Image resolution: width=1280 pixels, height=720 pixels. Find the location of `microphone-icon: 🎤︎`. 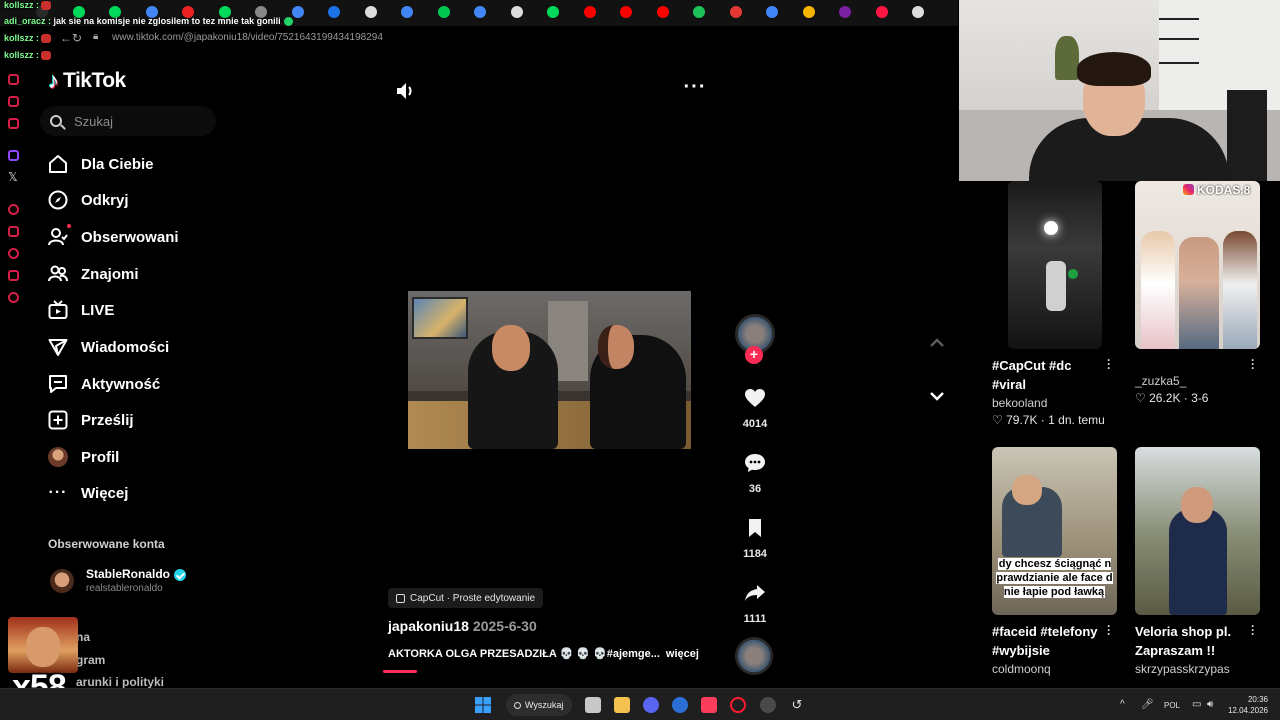

microphone-icon: 🎤︎ is located at coordinates (1147, 704).